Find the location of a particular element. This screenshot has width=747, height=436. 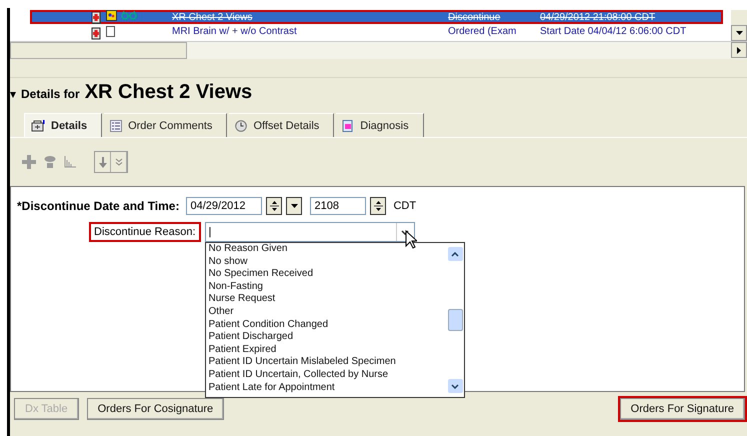

chart-icon is located at coordinates (70, 162).